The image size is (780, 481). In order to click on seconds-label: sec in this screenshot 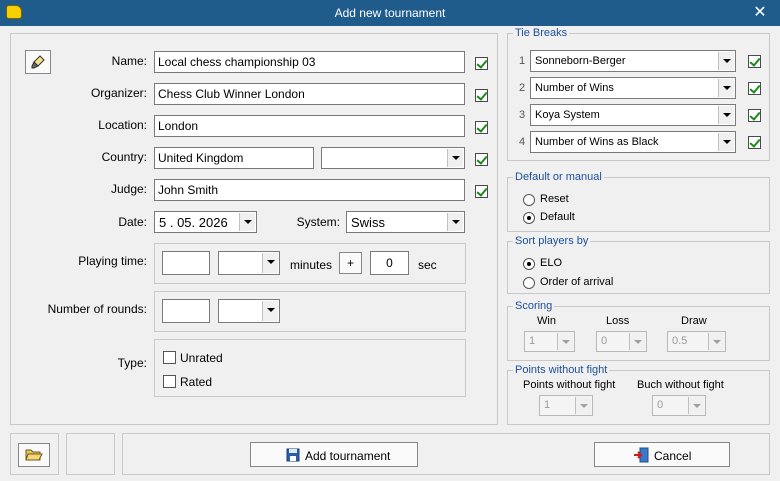, I will do `click(427, 265)`.